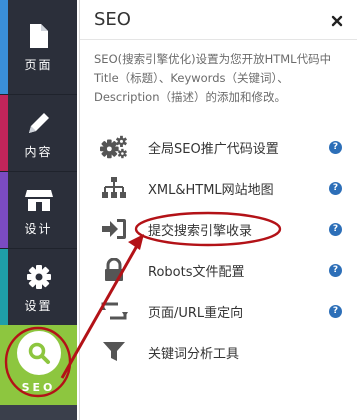 Image resolution: width=357 pixels, height=420 pixels. I want to click on menu-item-label: 提交搜索引擎收录, so click(200, 231).